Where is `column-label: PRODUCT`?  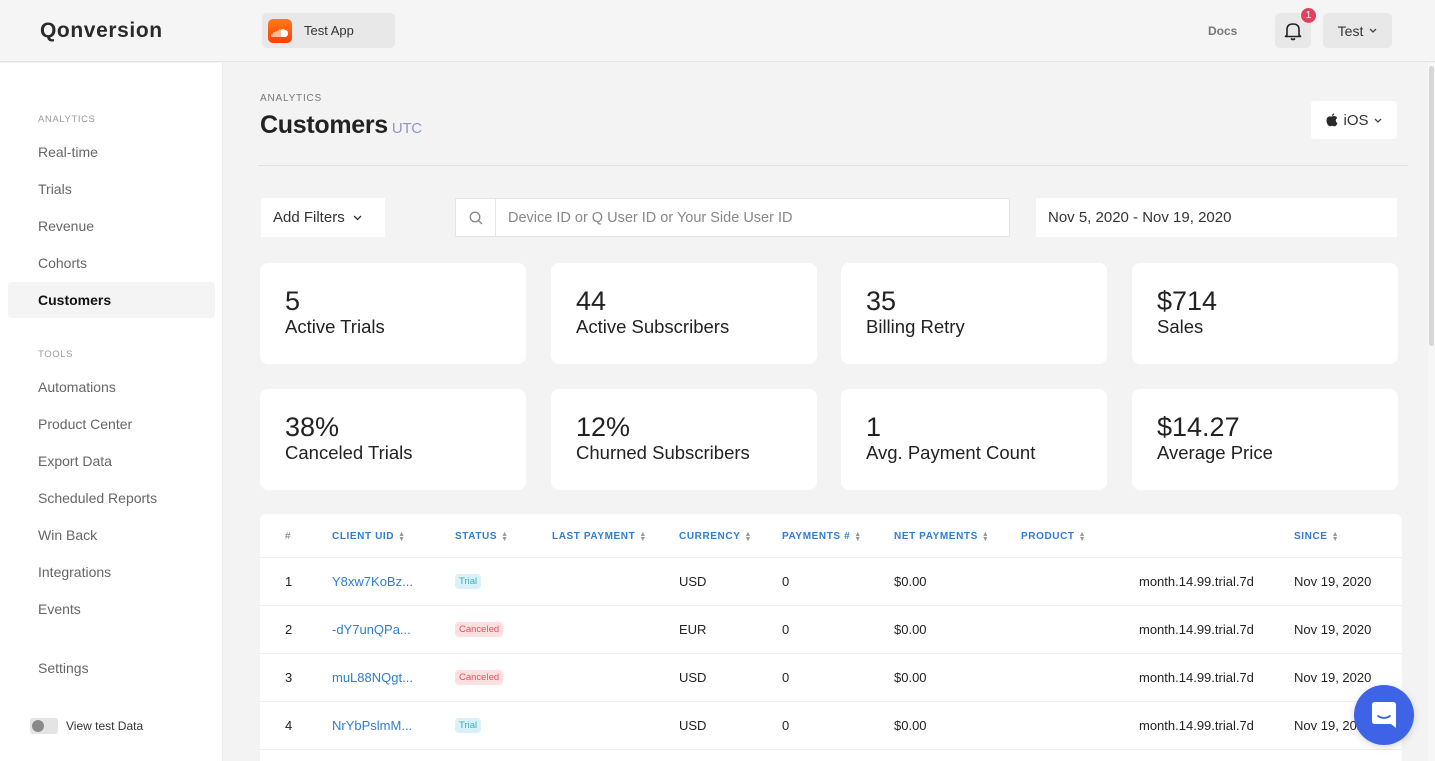 column-label: PRODUCT is located at coordinates (1048, 536).